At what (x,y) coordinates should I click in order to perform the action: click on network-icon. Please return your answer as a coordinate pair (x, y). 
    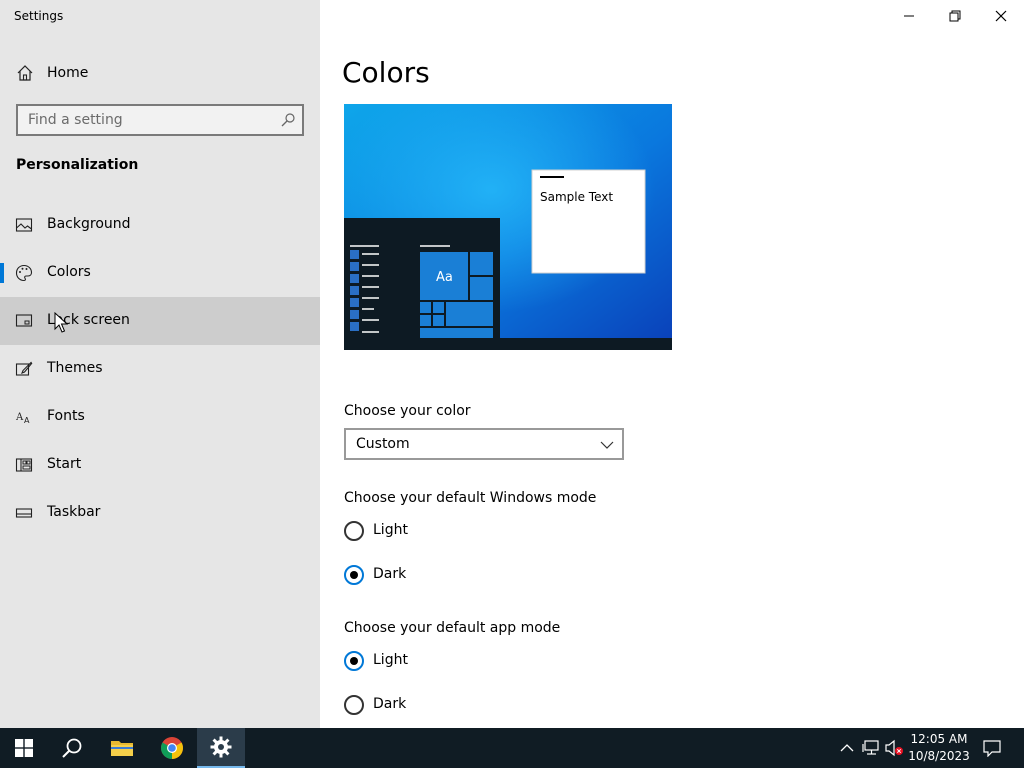
    Looking at the image, I should click on (870, 747).